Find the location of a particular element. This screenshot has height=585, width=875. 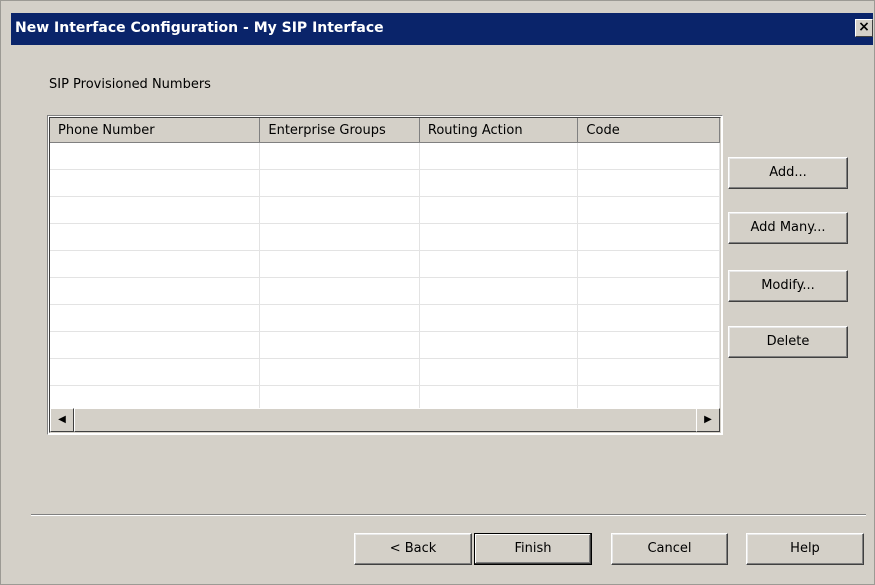

scroll-left-icon: ◀ is located at coordinates (62, 420).